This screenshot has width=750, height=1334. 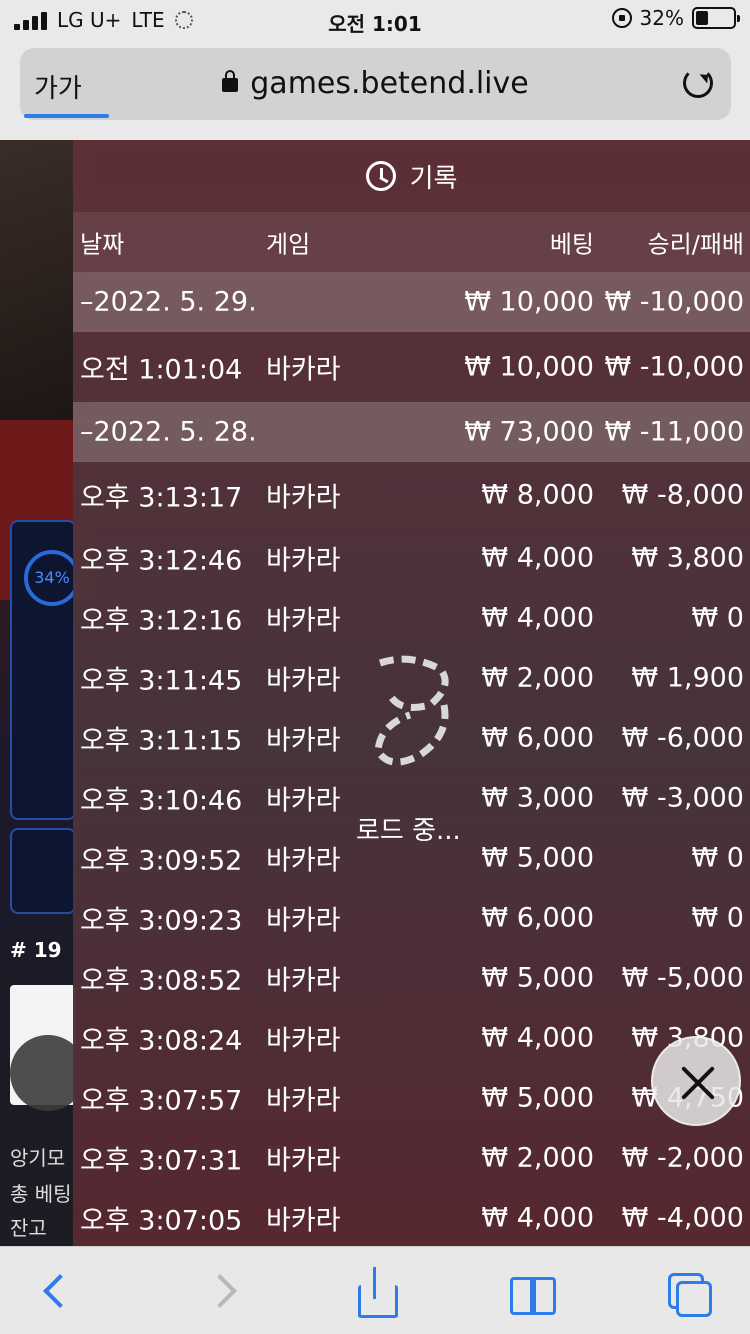 What do you see at coordinates (230, 80) in the screenshot?
I see `lock-icon` at bounding box center [230, 80].